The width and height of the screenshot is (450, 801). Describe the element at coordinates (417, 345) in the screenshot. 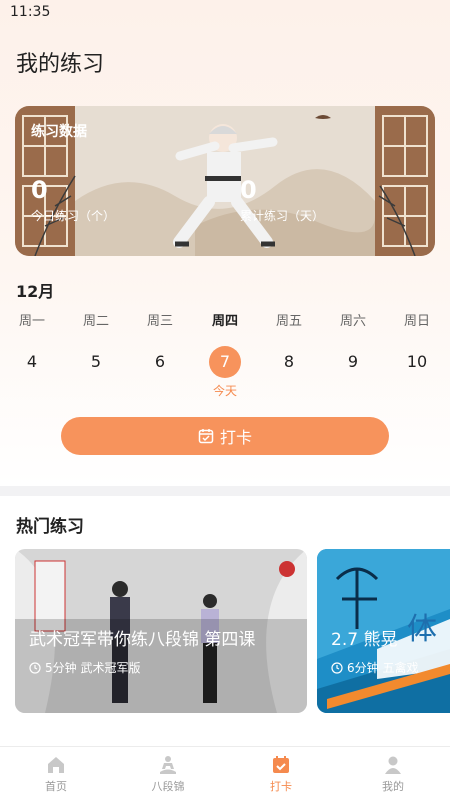

I see `calendar-day: 周日 10` at that location.